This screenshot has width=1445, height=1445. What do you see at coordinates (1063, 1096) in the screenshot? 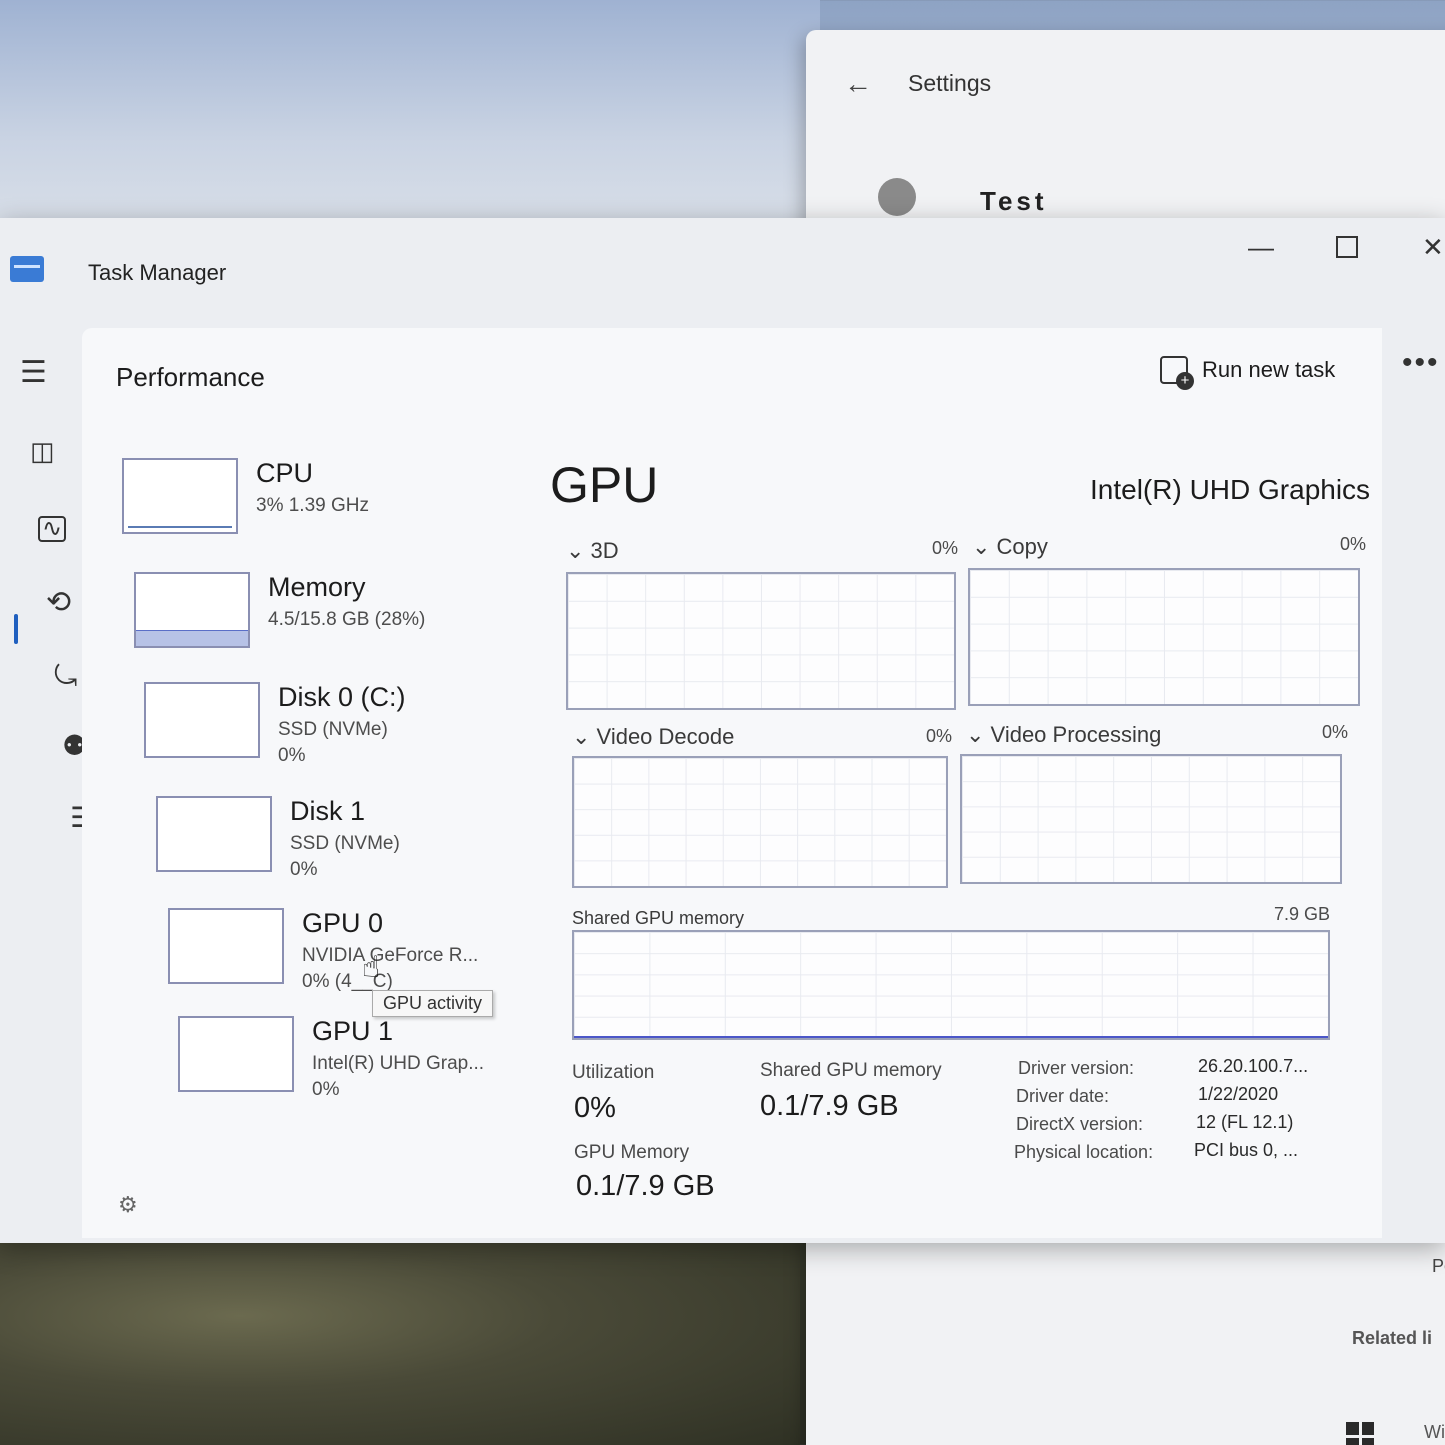
I see `property-label: Driver date:` at bounding box center [1063, 1096].